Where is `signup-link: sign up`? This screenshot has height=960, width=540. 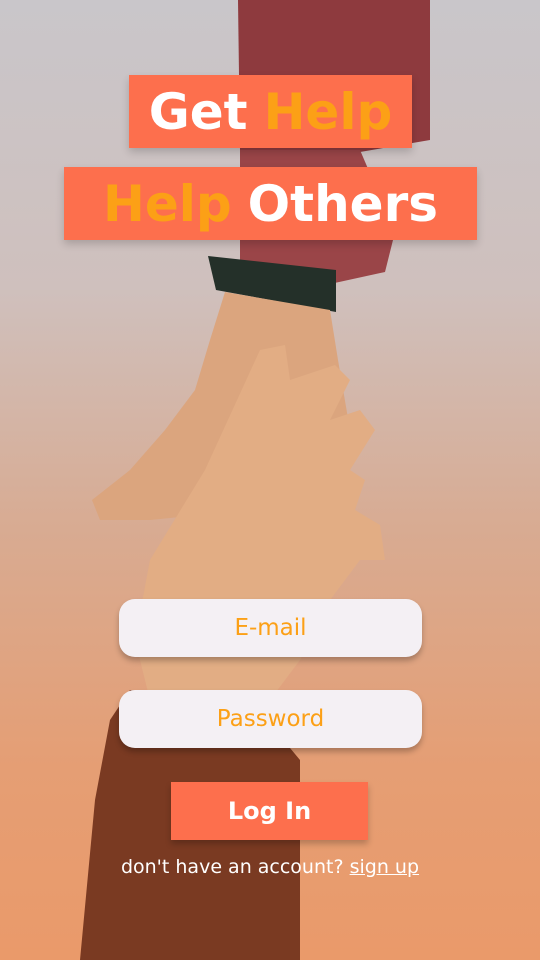
signup-link: sign up is located at coordinates (384, 867).